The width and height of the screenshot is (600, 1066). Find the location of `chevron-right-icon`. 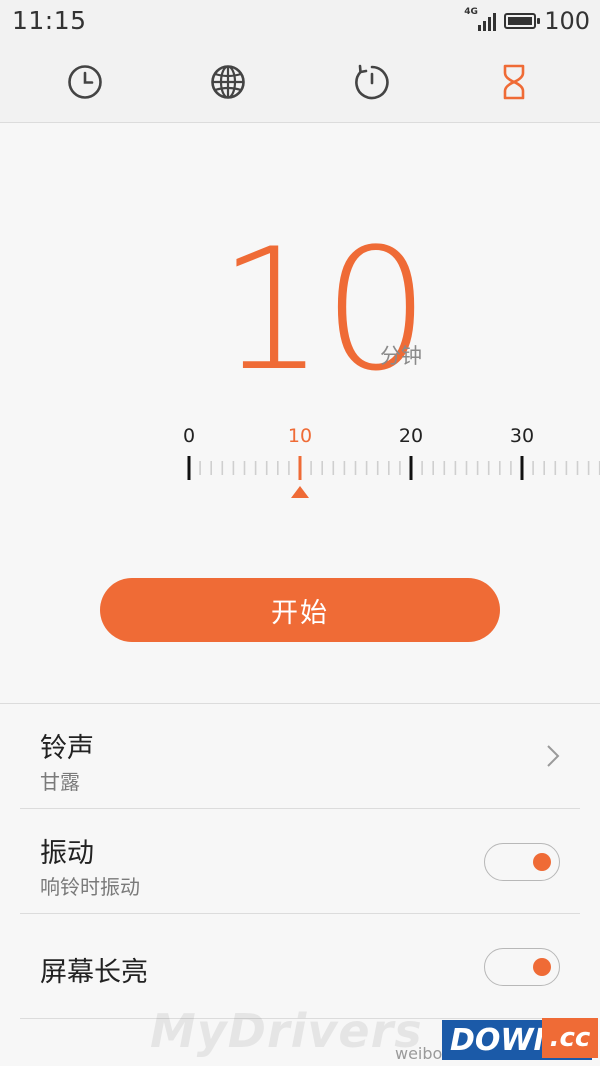

chevron-right-icon is located at coordinates (553, 756).